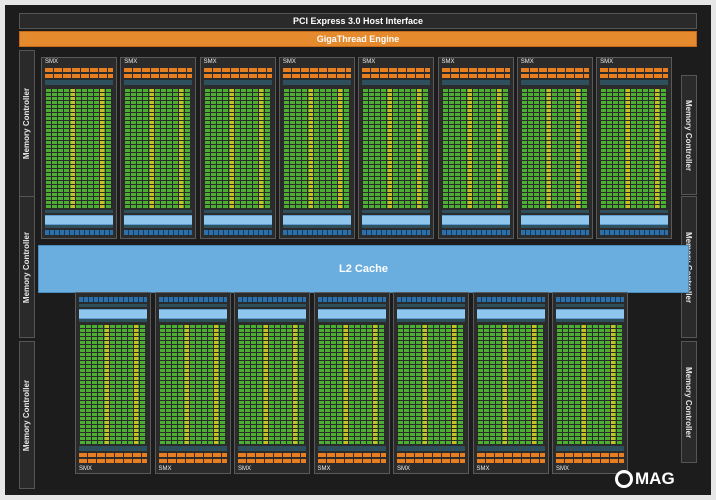 The image size is (716, 500). I want to click on memory-controller-left-3: Memory Controller, so click(27, 415).